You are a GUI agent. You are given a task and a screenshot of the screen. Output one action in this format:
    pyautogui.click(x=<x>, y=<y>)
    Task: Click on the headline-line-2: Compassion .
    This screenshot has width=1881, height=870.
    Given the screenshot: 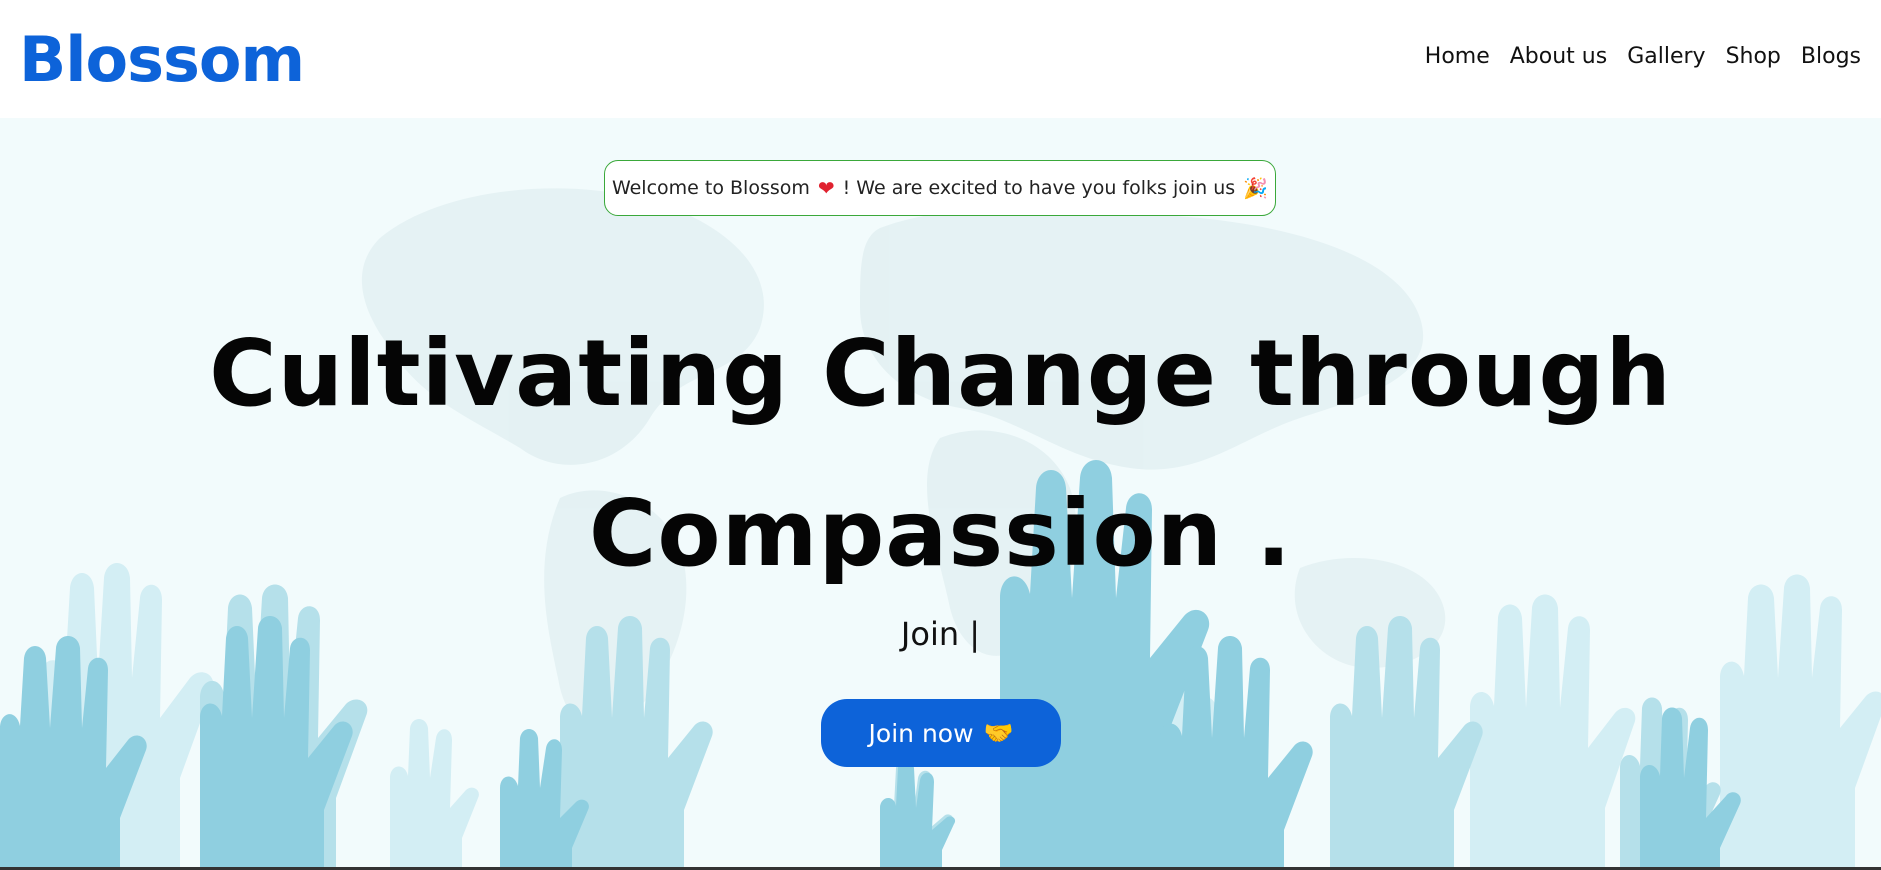 What is the action you would take?
    pyautogui.click(x=940, y=533)
    